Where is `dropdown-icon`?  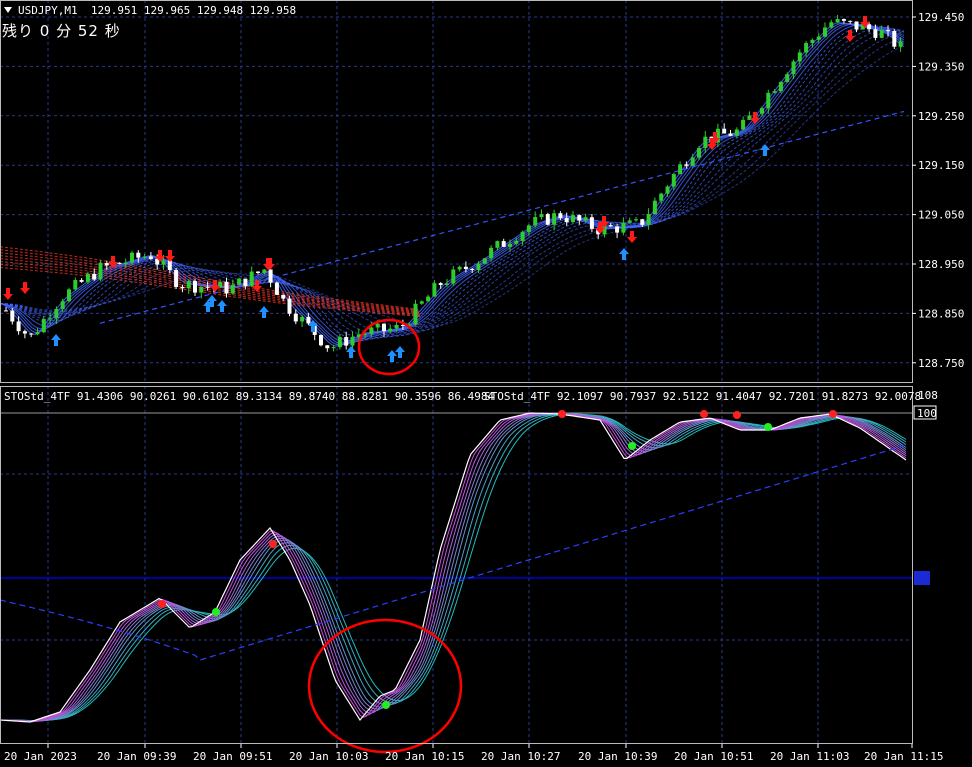 dropdown-icon is located at coordinates (8, 10).